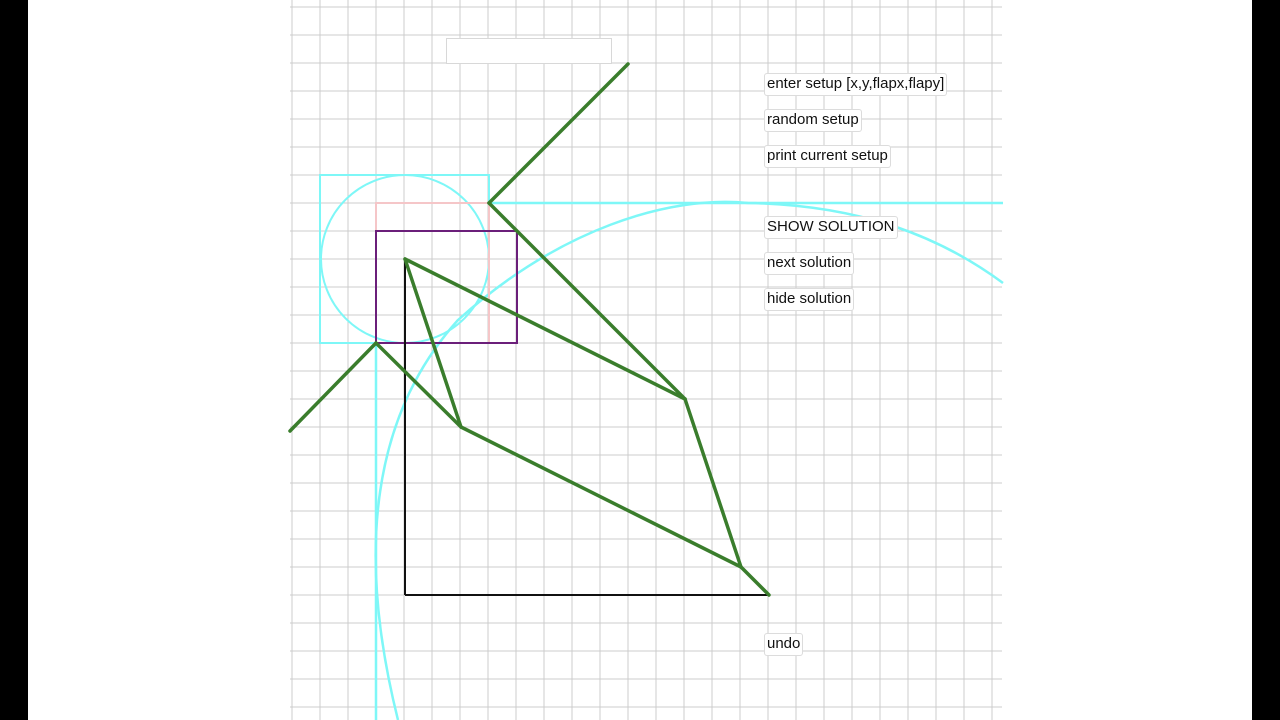  What do you see at coordinates (809, 263) in the screenshot?
I see `next-solution-button: next solution` at bounding box center [809, 263].